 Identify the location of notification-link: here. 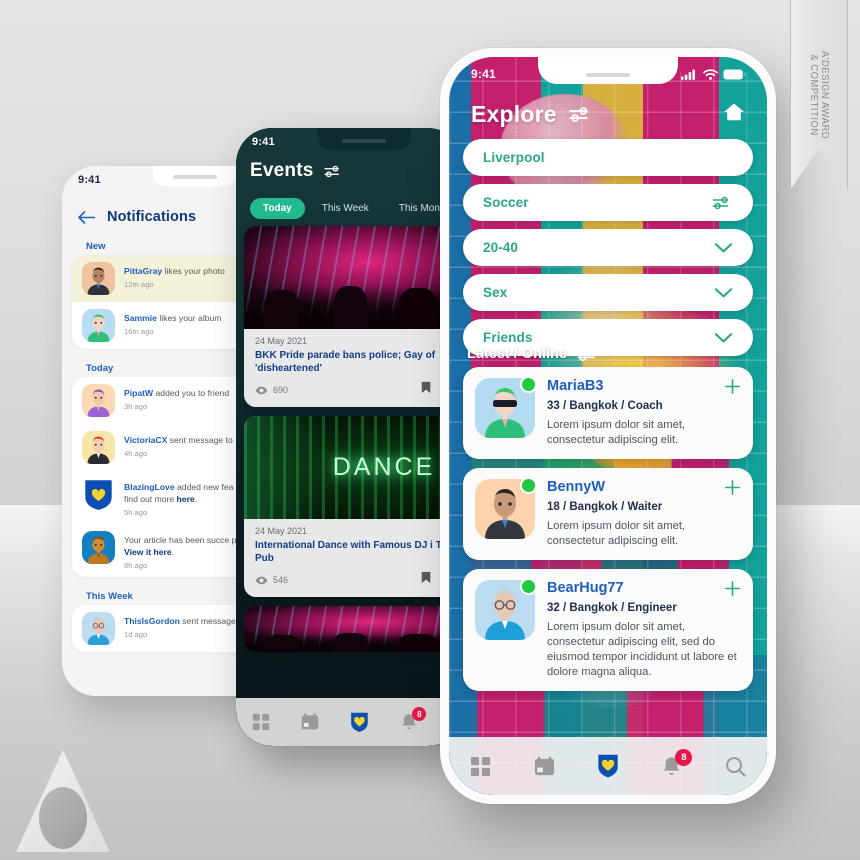
(186, 499).